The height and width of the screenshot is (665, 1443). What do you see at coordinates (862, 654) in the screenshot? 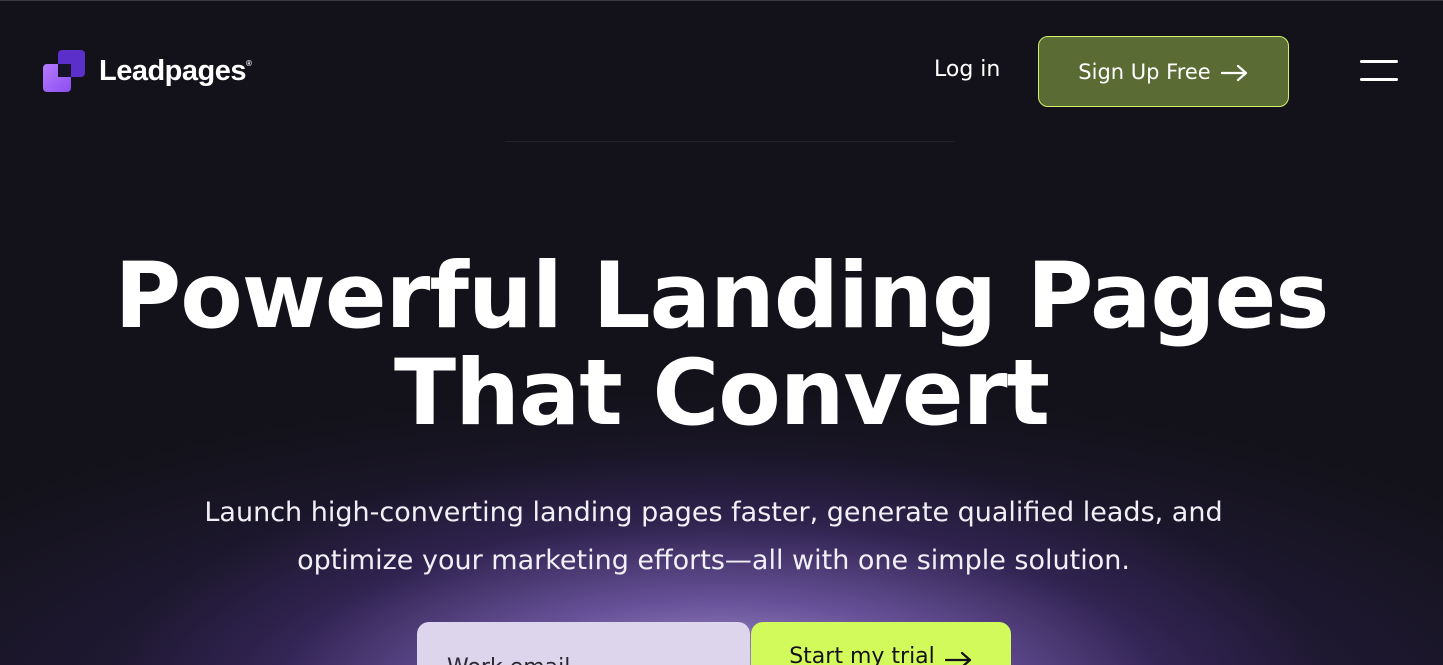
I see `start-trial-label: Start my trial` at bounding box center [862, 654].